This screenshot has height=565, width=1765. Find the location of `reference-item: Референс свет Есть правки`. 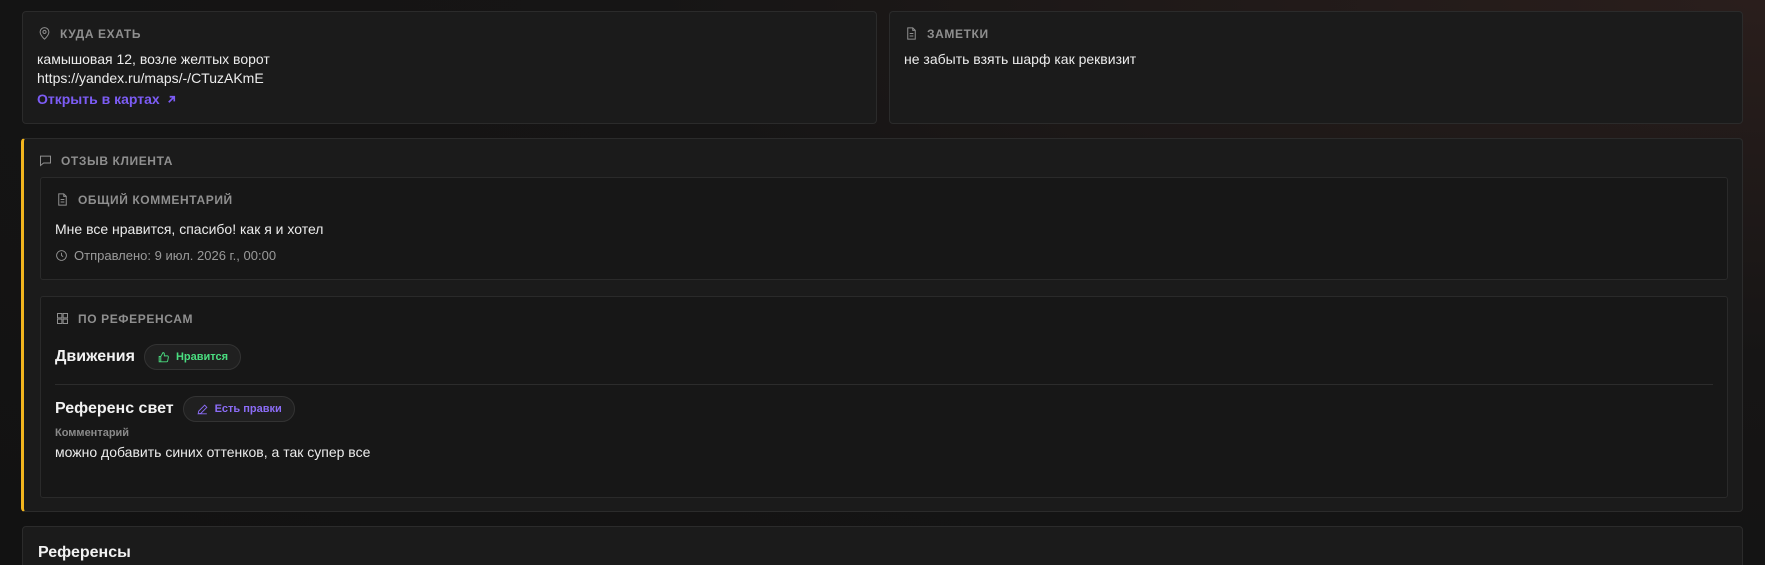

reference-item: Референс свет Есть правки is located at coordinates (884, 409).